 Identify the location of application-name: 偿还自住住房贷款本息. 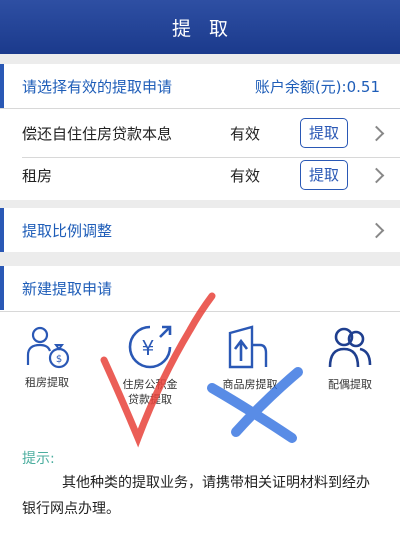
(97, 133).